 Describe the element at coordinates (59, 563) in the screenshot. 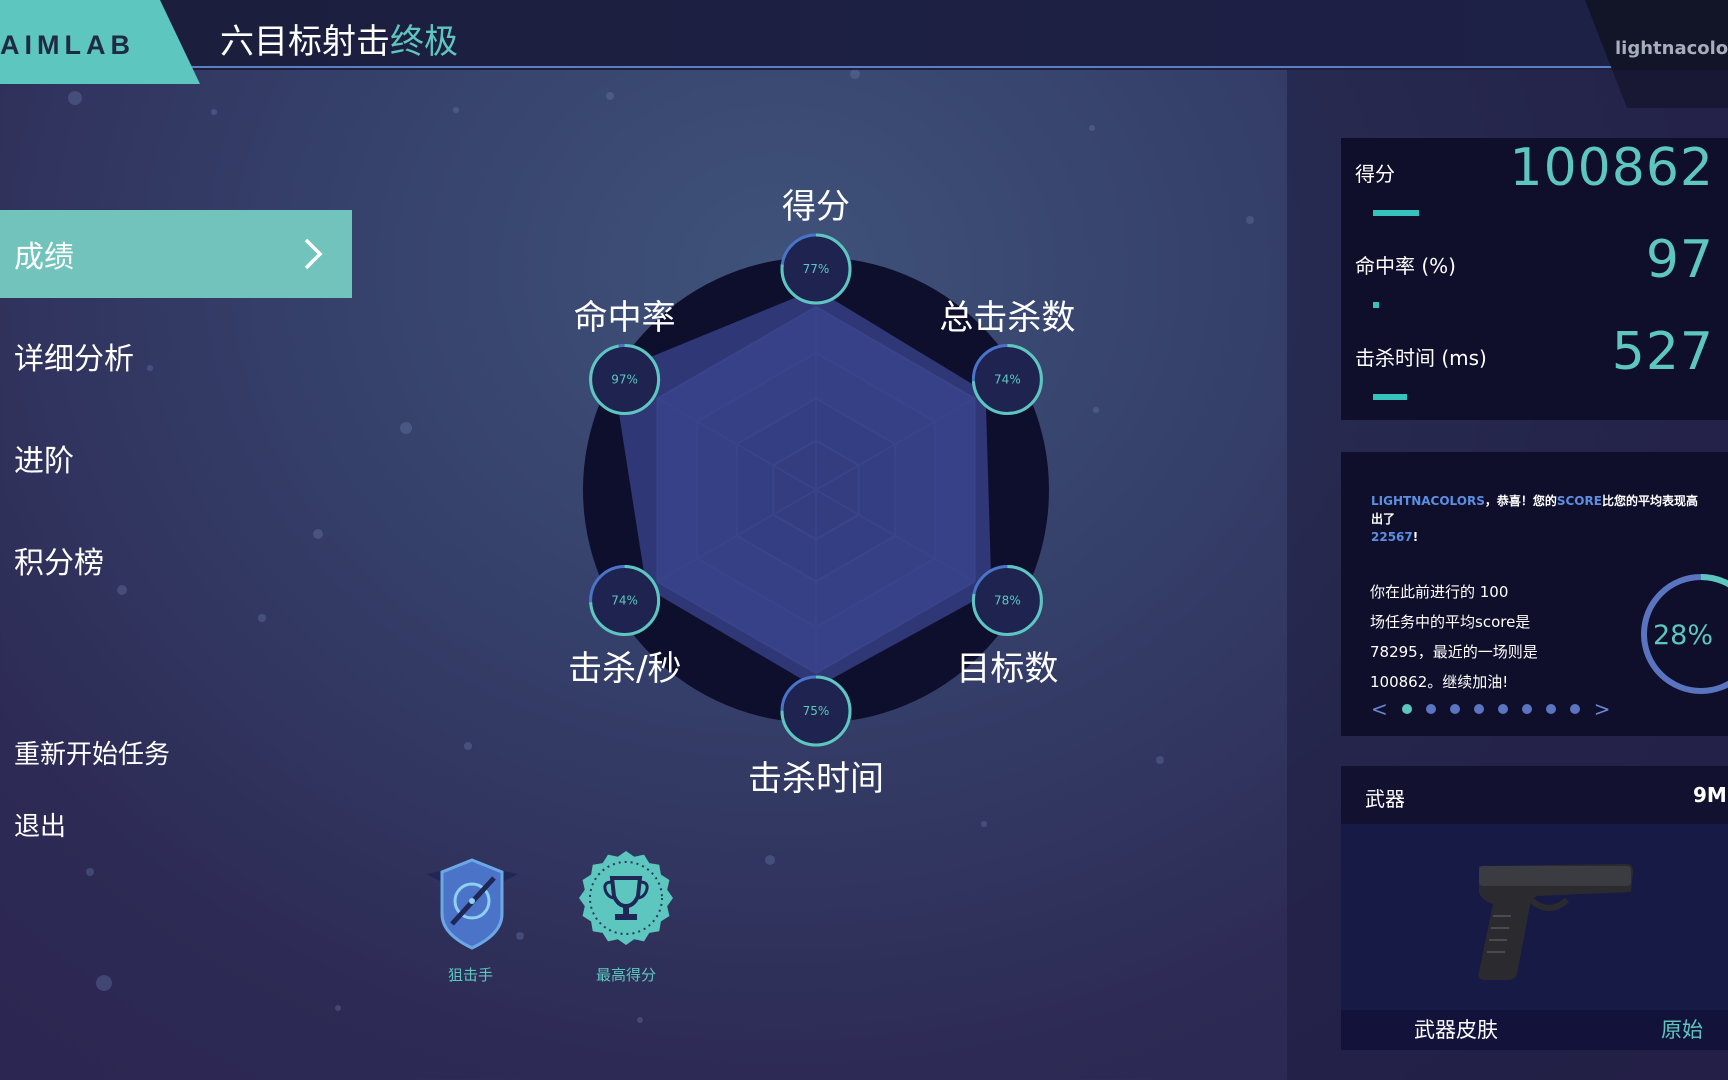

I see `menu-item-label: 积分榜` at that location.